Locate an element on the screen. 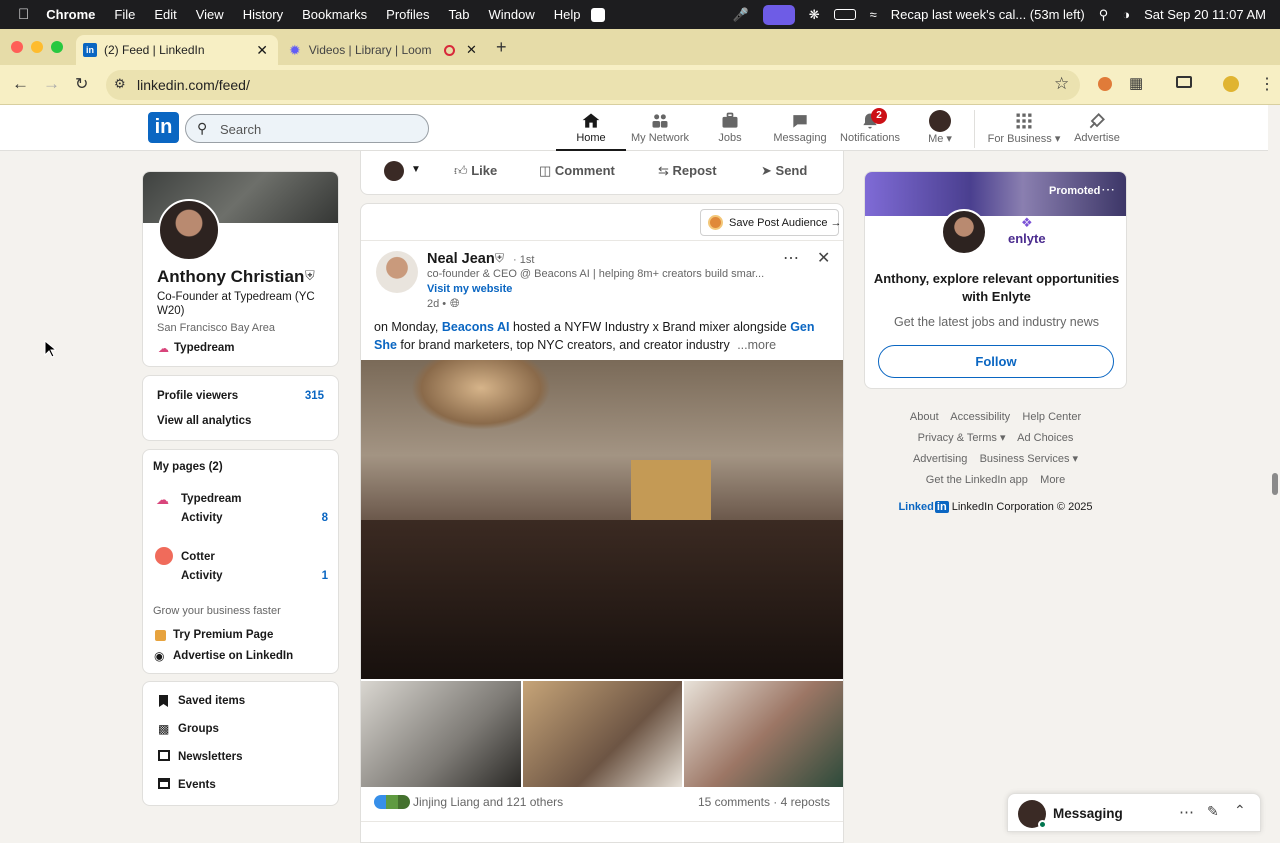 The image size is (1280, 843). nav-my-network: My Network is located at coordinates (660, 129).